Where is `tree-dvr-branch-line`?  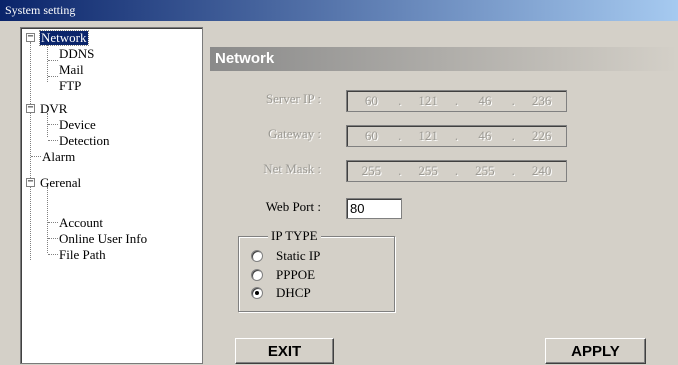
tree-dvr-branch-line is located at coordinates (47, 125).